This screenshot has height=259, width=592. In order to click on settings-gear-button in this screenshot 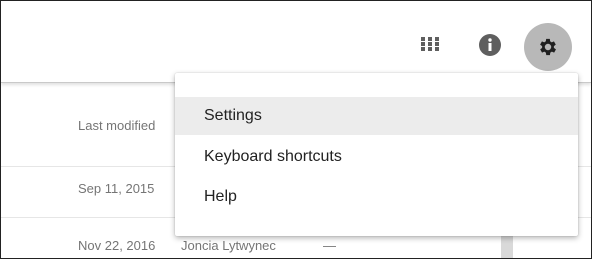, I will do `click(548, 47)`.